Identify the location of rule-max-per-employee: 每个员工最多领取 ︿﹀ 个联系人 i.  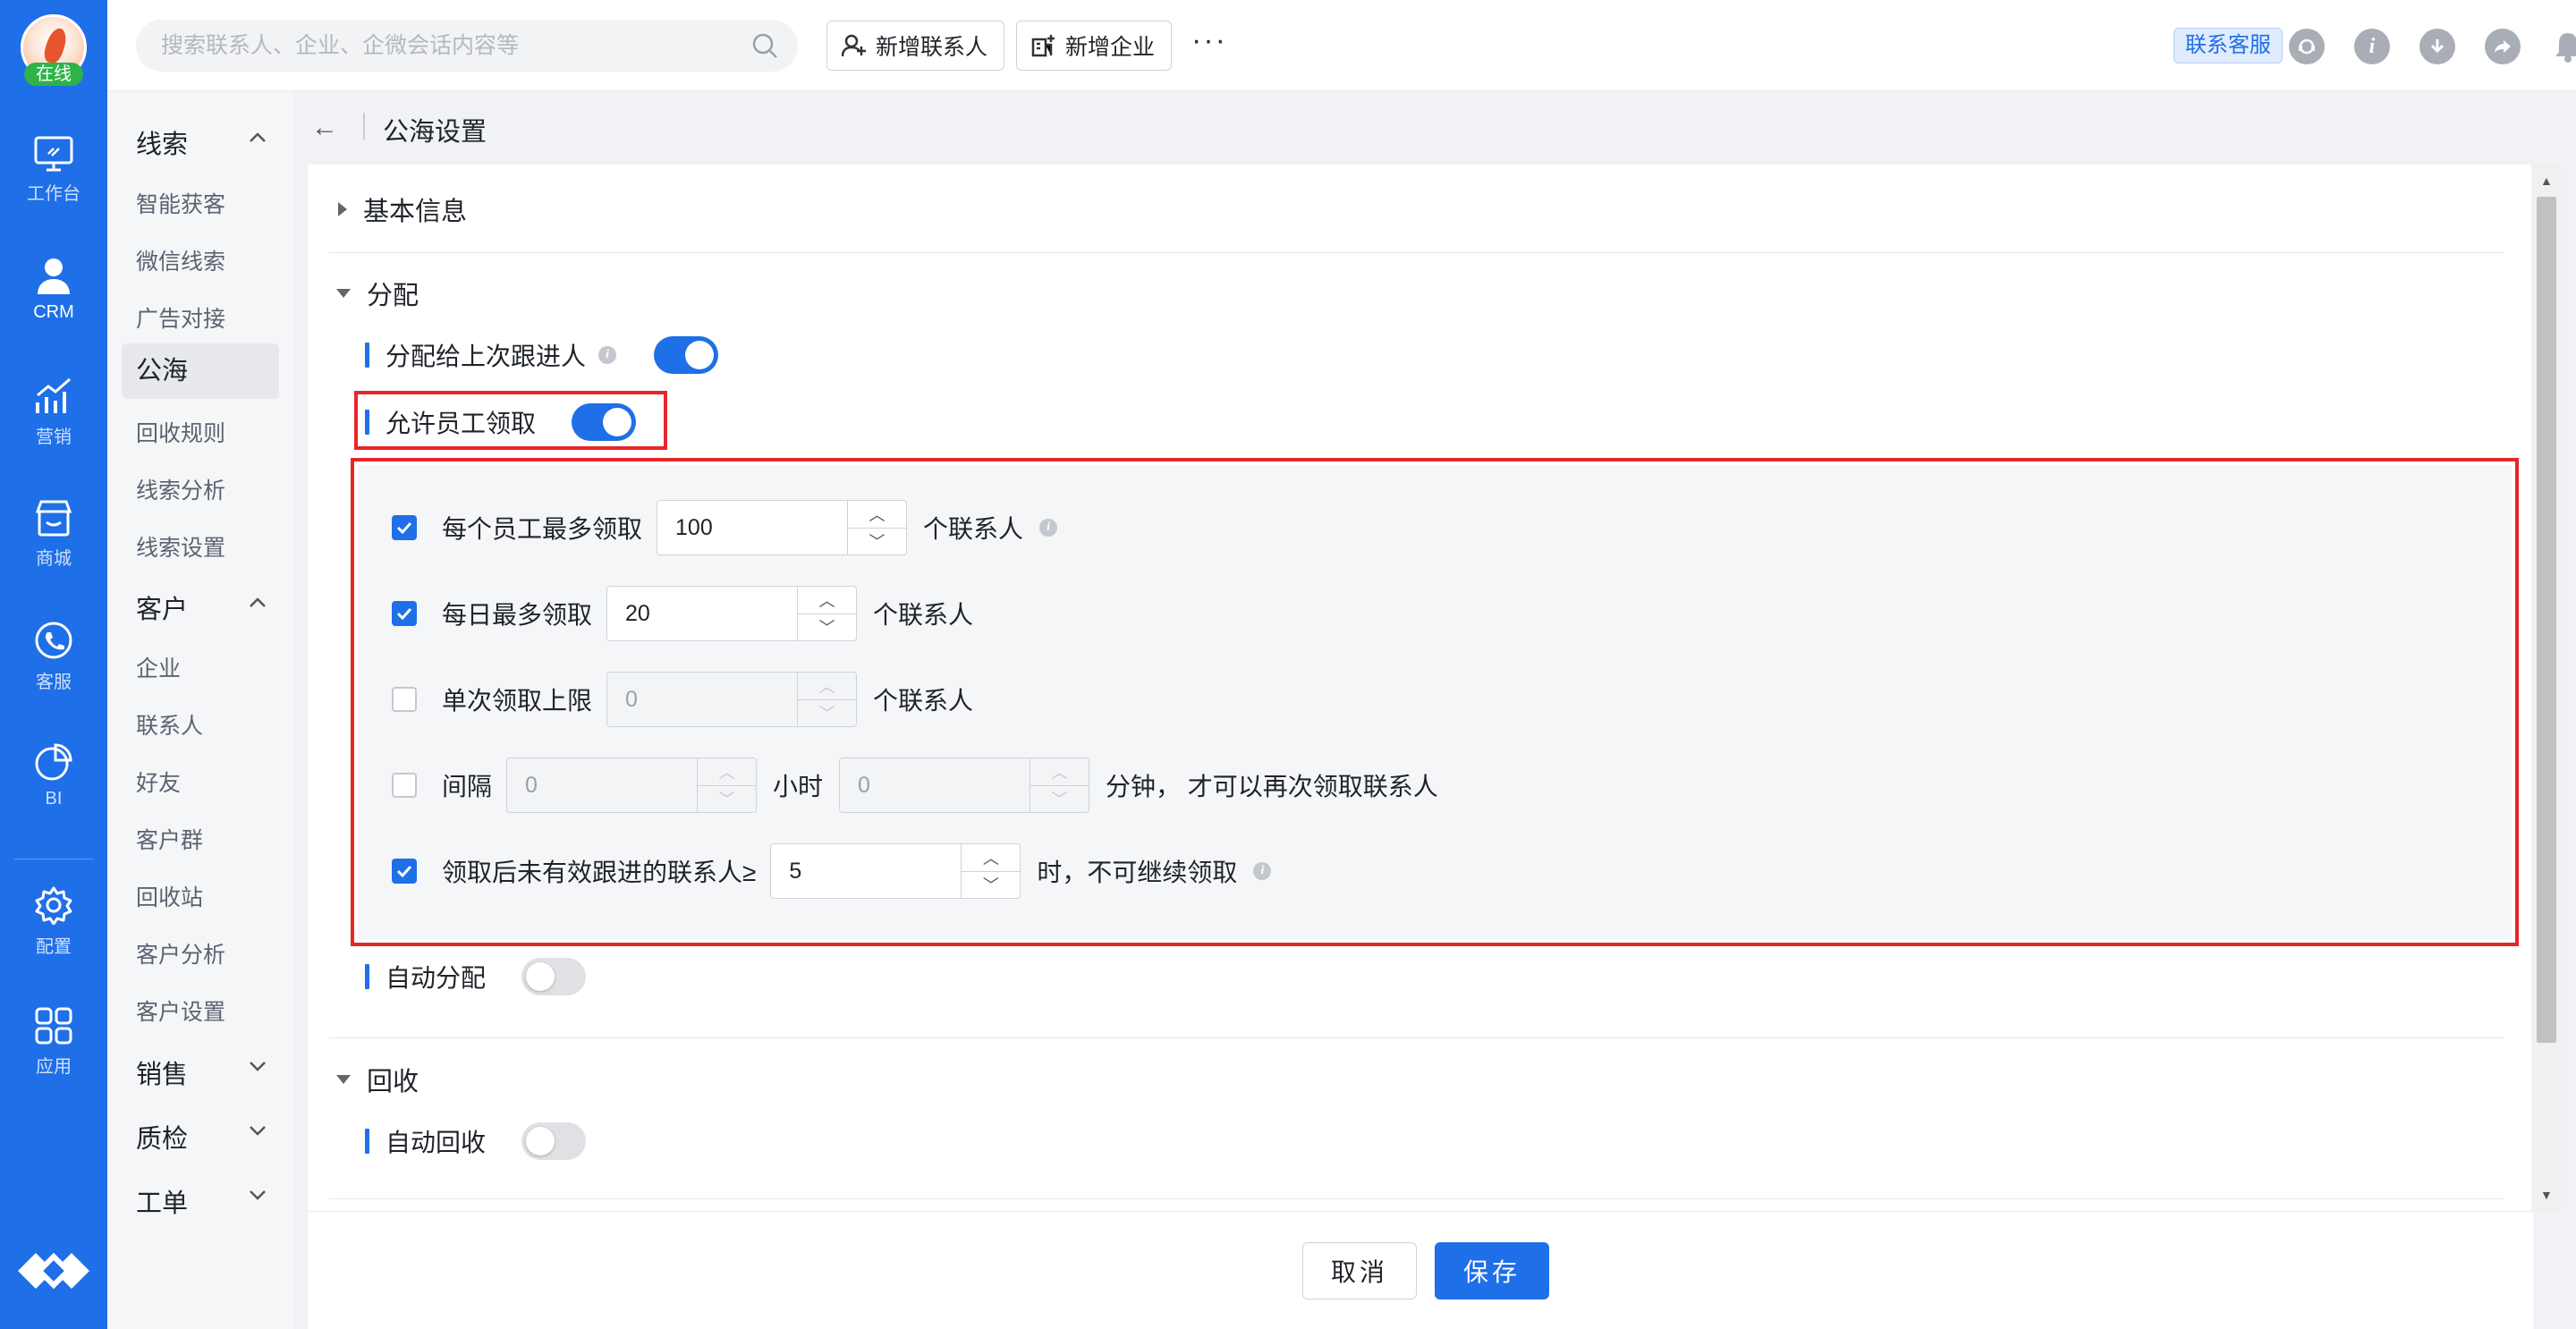
(725, 527).